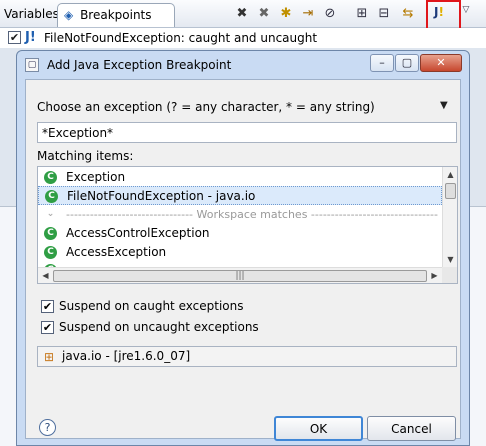 Image resolution: width=486 pixels, height=446 pixels. Describe the element at coordinates (151, 306) in the screenshot. I see `suspend-caught-label: Suspend on caught exceptions` at that location.